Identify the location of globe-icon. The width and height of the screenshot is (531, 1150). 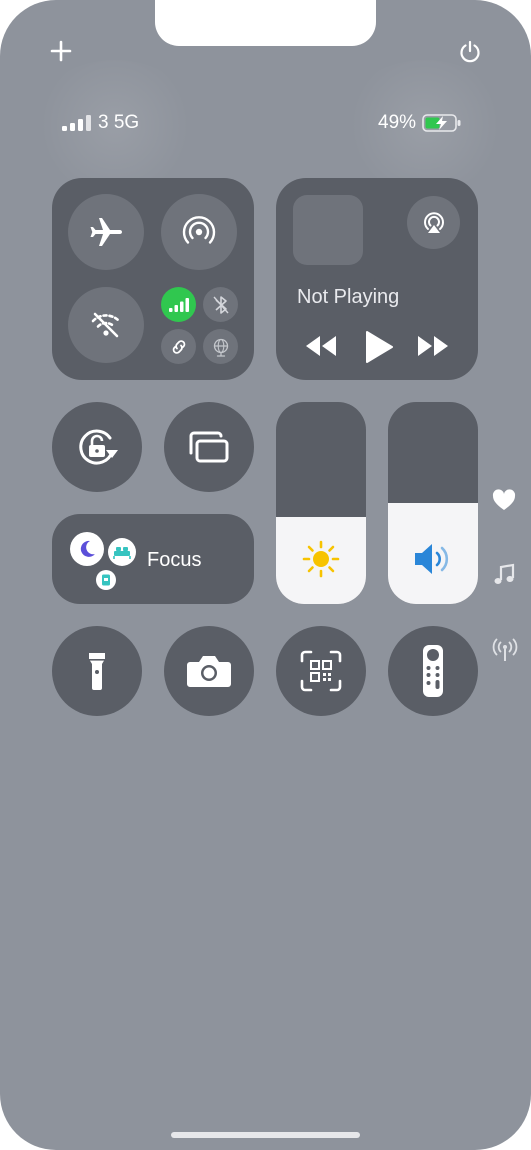
(220, 347).